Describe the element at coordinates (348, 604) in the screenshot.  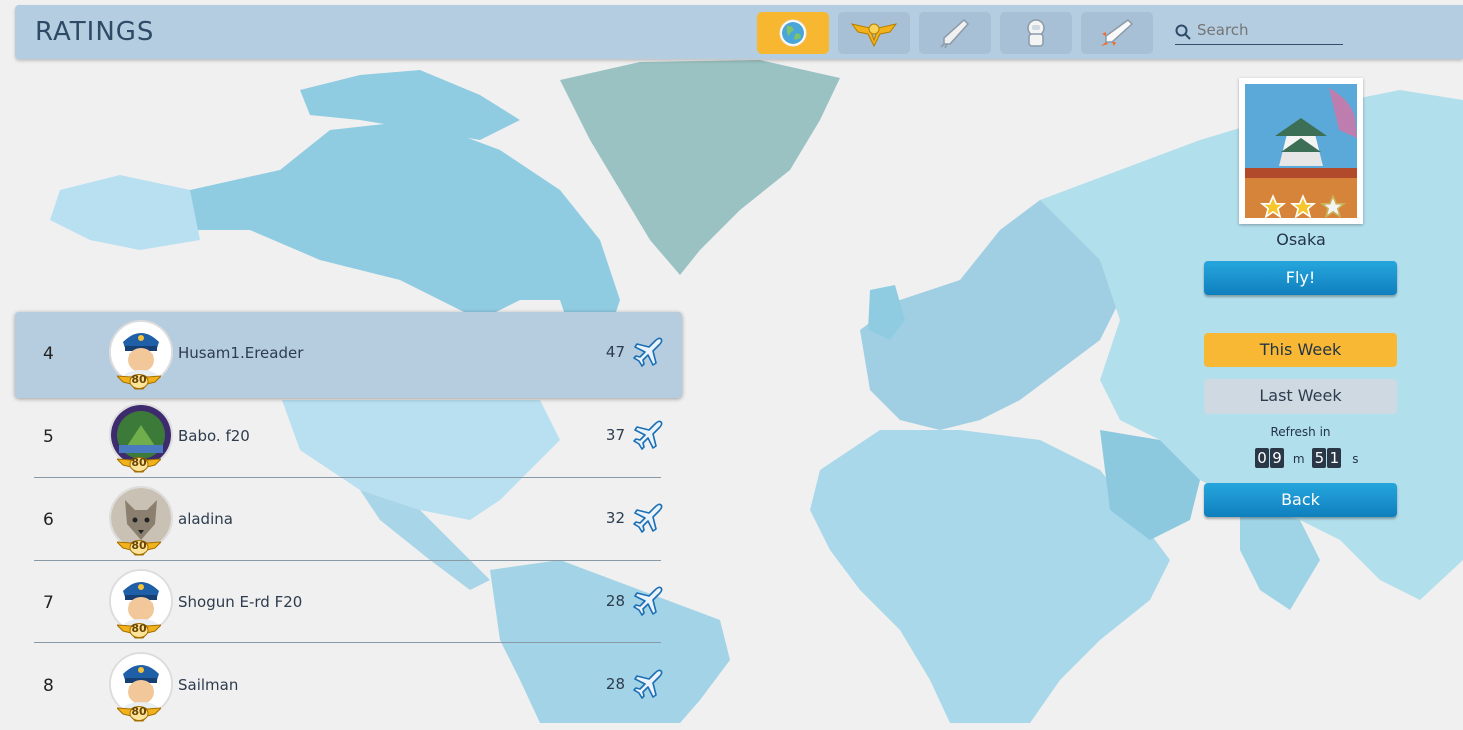
I see `leaderboard-row: 7 80 Shogun E-rd F20 28` at that location.